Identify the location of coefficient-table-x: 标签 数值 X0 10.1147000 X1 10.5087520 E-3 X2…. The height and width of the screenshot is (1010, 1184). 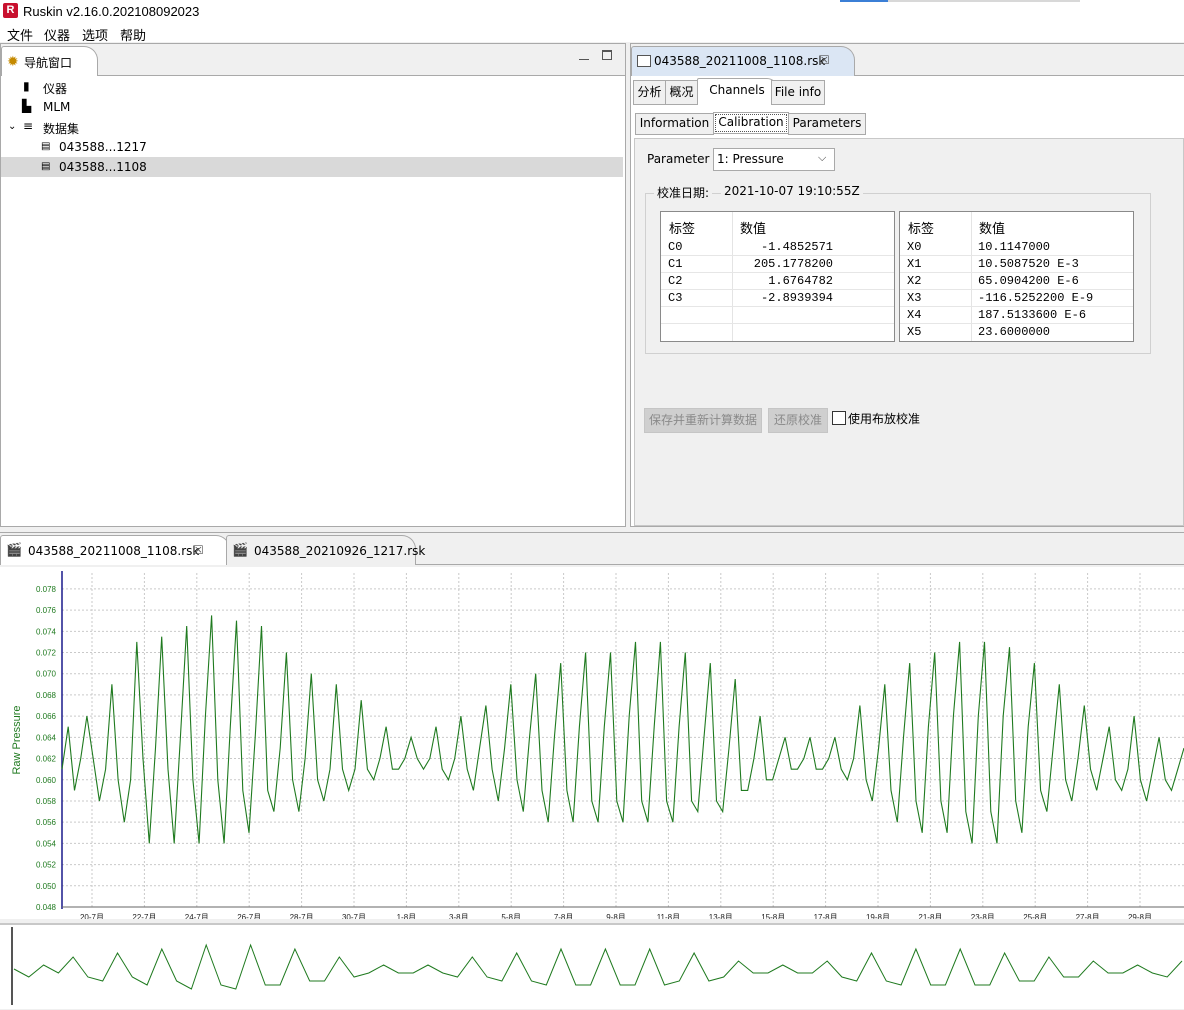
(1016, 276).